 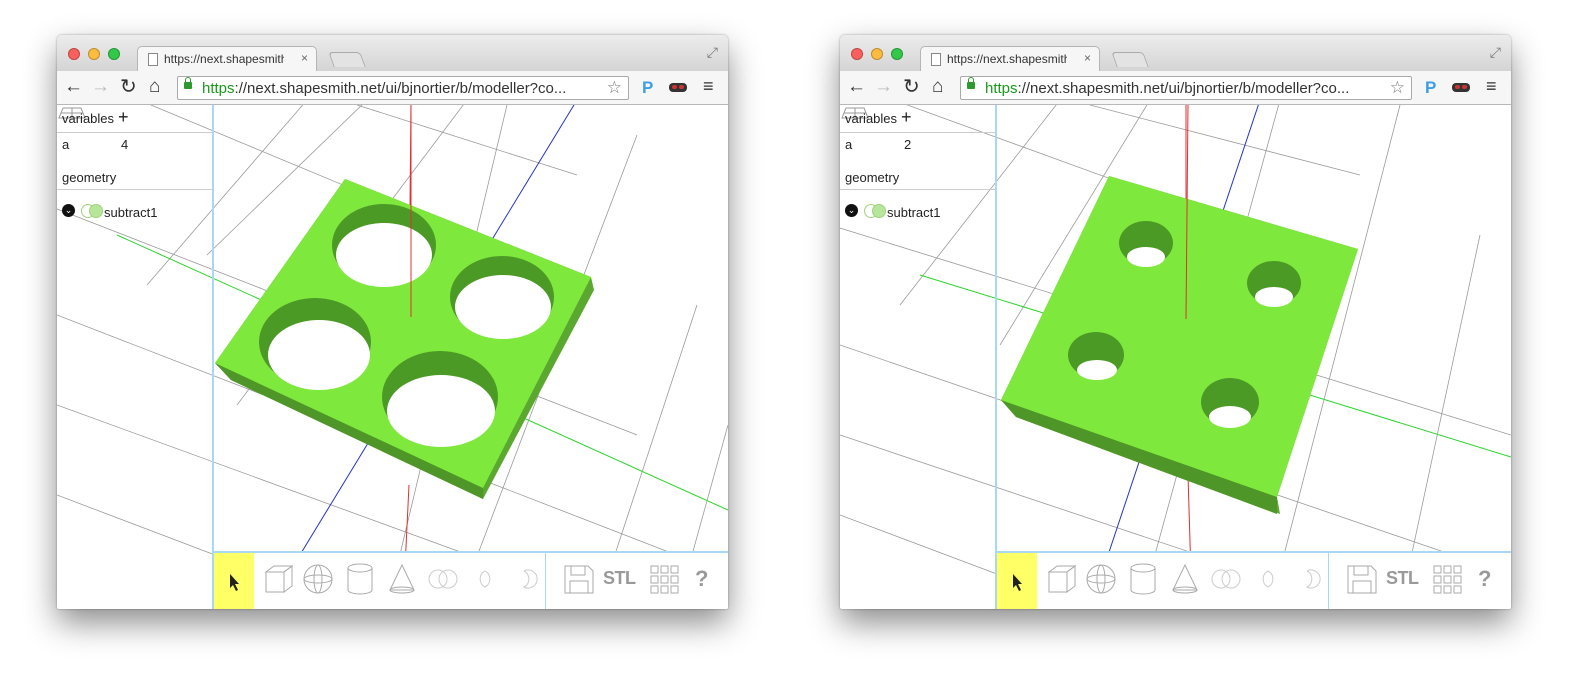 What do you see at coordinates (936, 59) in the screenshot?
I see `page-icon` at bounding box center [936, 59].